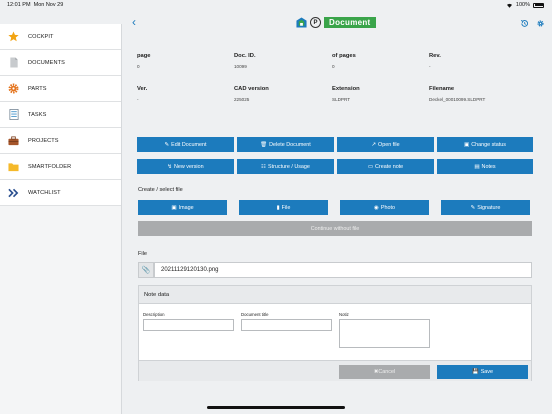 This screenshot has width=552, height=414. I want to click on meta-label: Filename, so click(442, 89).